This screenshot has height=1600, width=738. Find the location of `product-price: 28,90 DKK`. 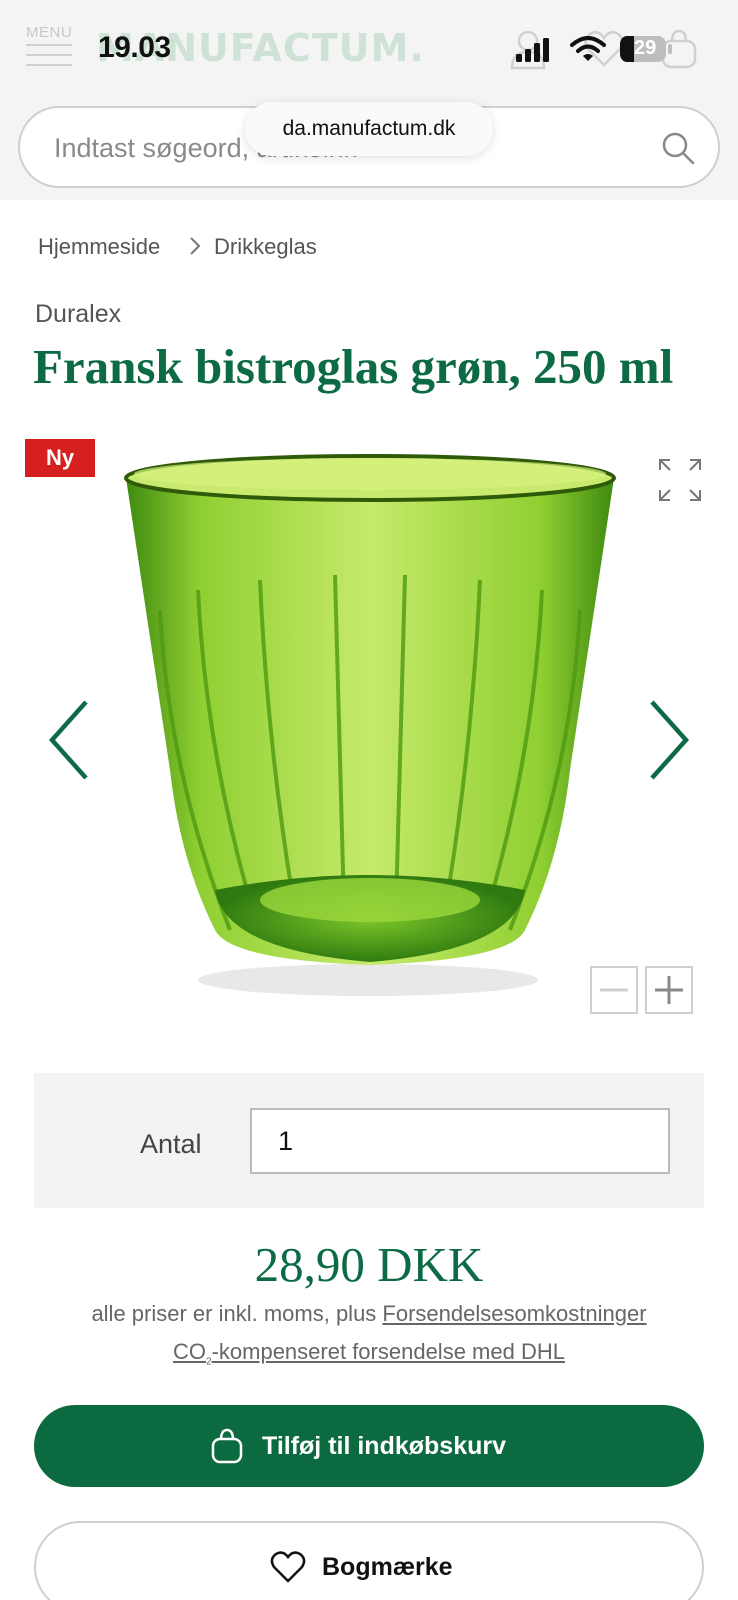

product-price: 28,90 DKK is located at coordinates (369, 1264).